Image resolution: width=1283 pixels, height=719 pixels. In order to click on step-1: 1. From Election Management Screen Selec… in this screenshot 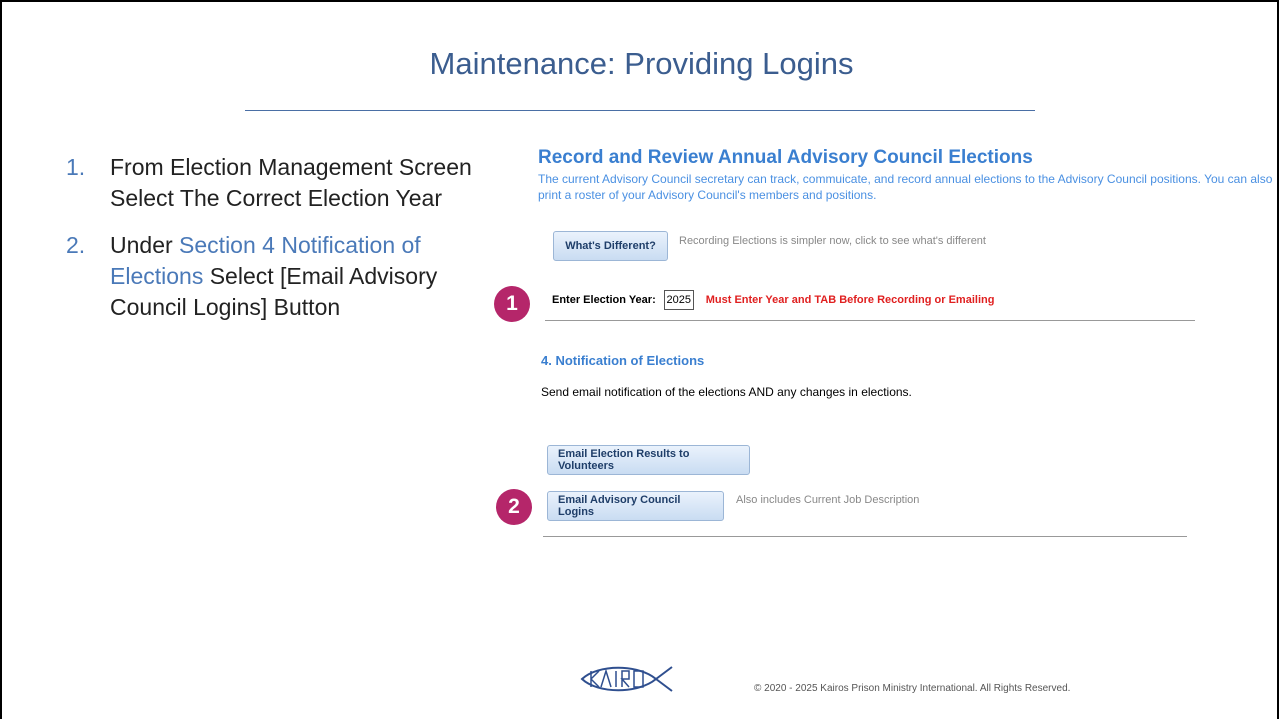, I will do `click(276, 183)`.